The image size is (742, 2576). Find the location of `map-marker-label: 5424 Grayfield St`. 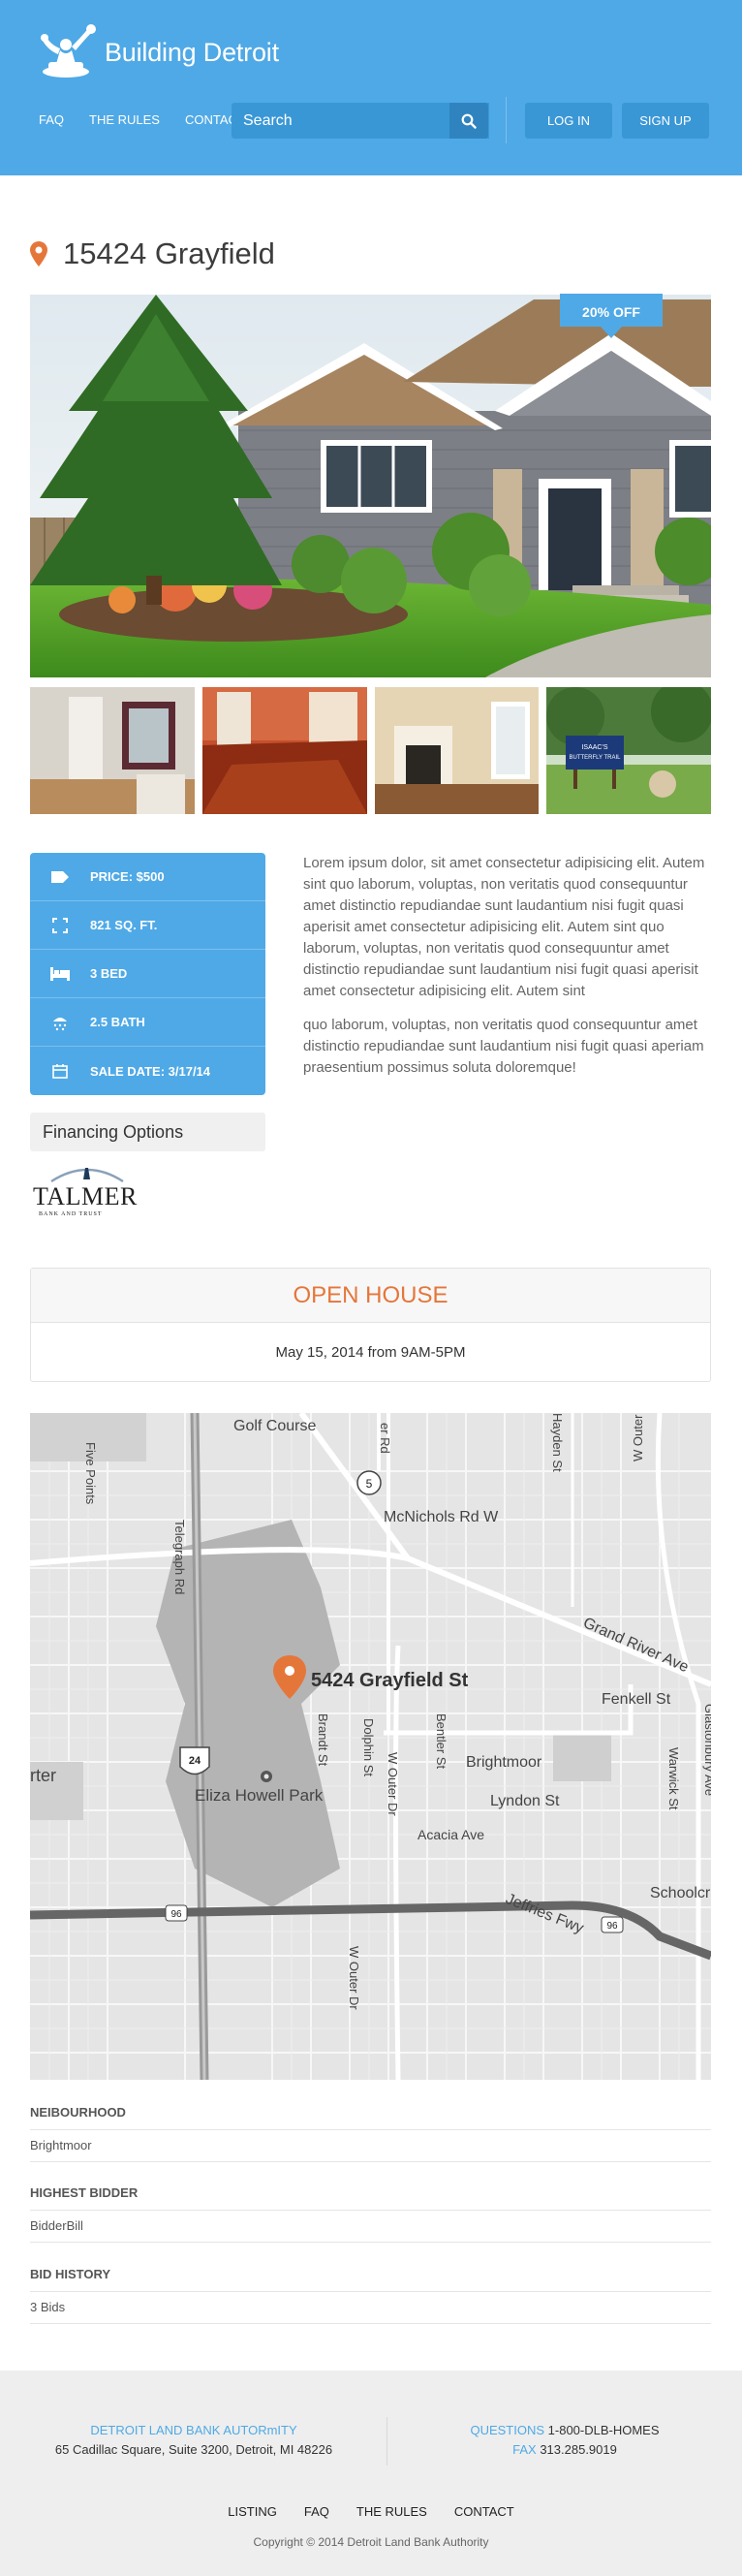

map-marker-label: 5424 Grayfield St is located at coordinates (390, 1680).